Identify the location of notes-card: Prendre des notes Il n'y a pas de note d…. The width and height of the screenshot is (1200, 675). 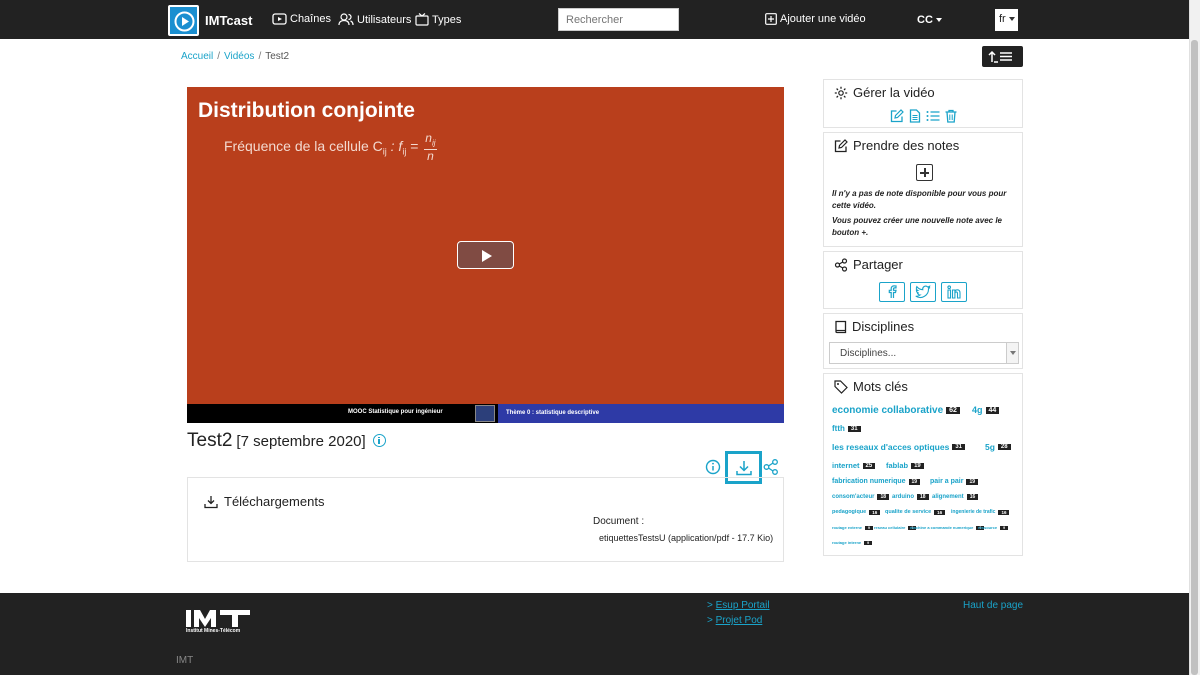
(923, 189).